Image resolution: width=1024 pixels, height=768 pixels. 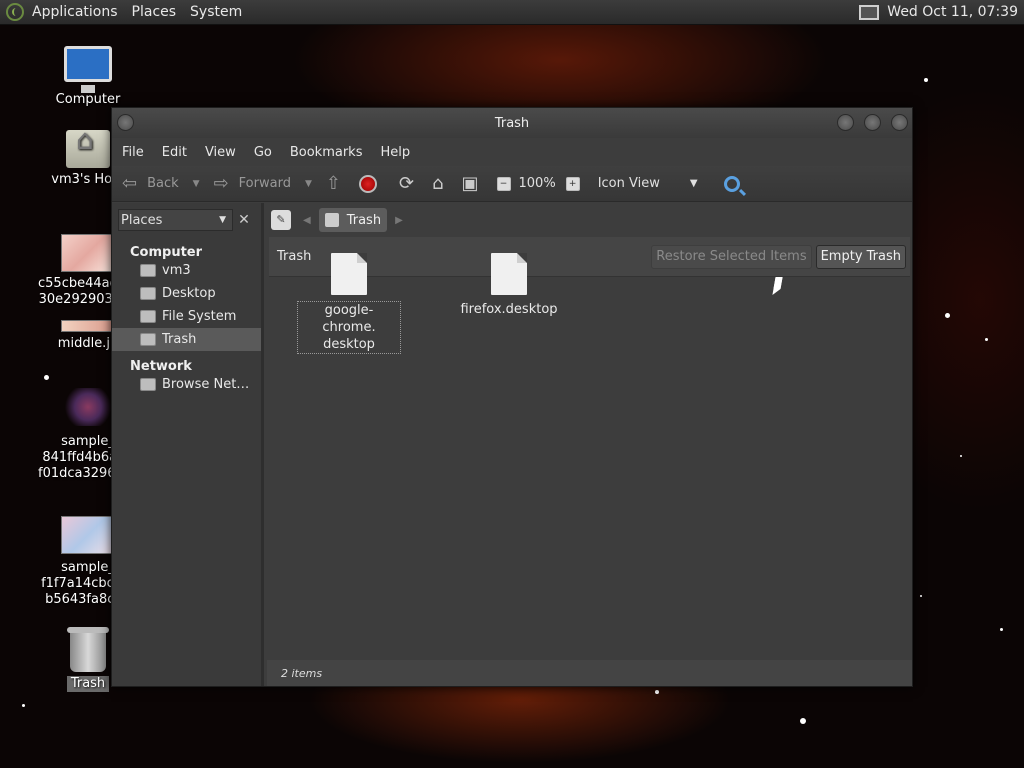 I want to click on window-menu-button, so click(x=125, y=122).